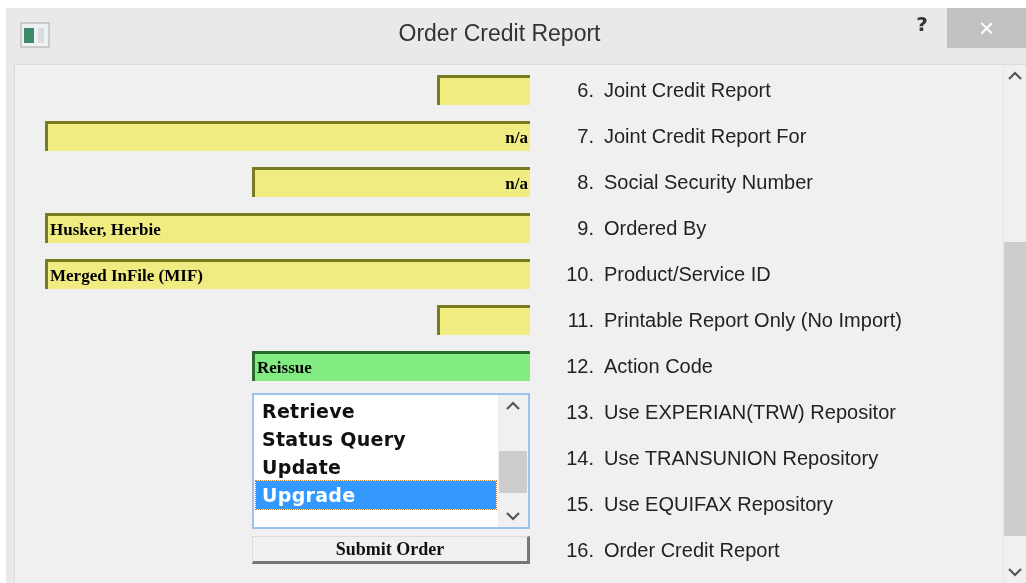  What do you see at coordinates (499, 33) in the screenshot?
I see `window-title: Order Credit Report` at bounding box center [499, 33].